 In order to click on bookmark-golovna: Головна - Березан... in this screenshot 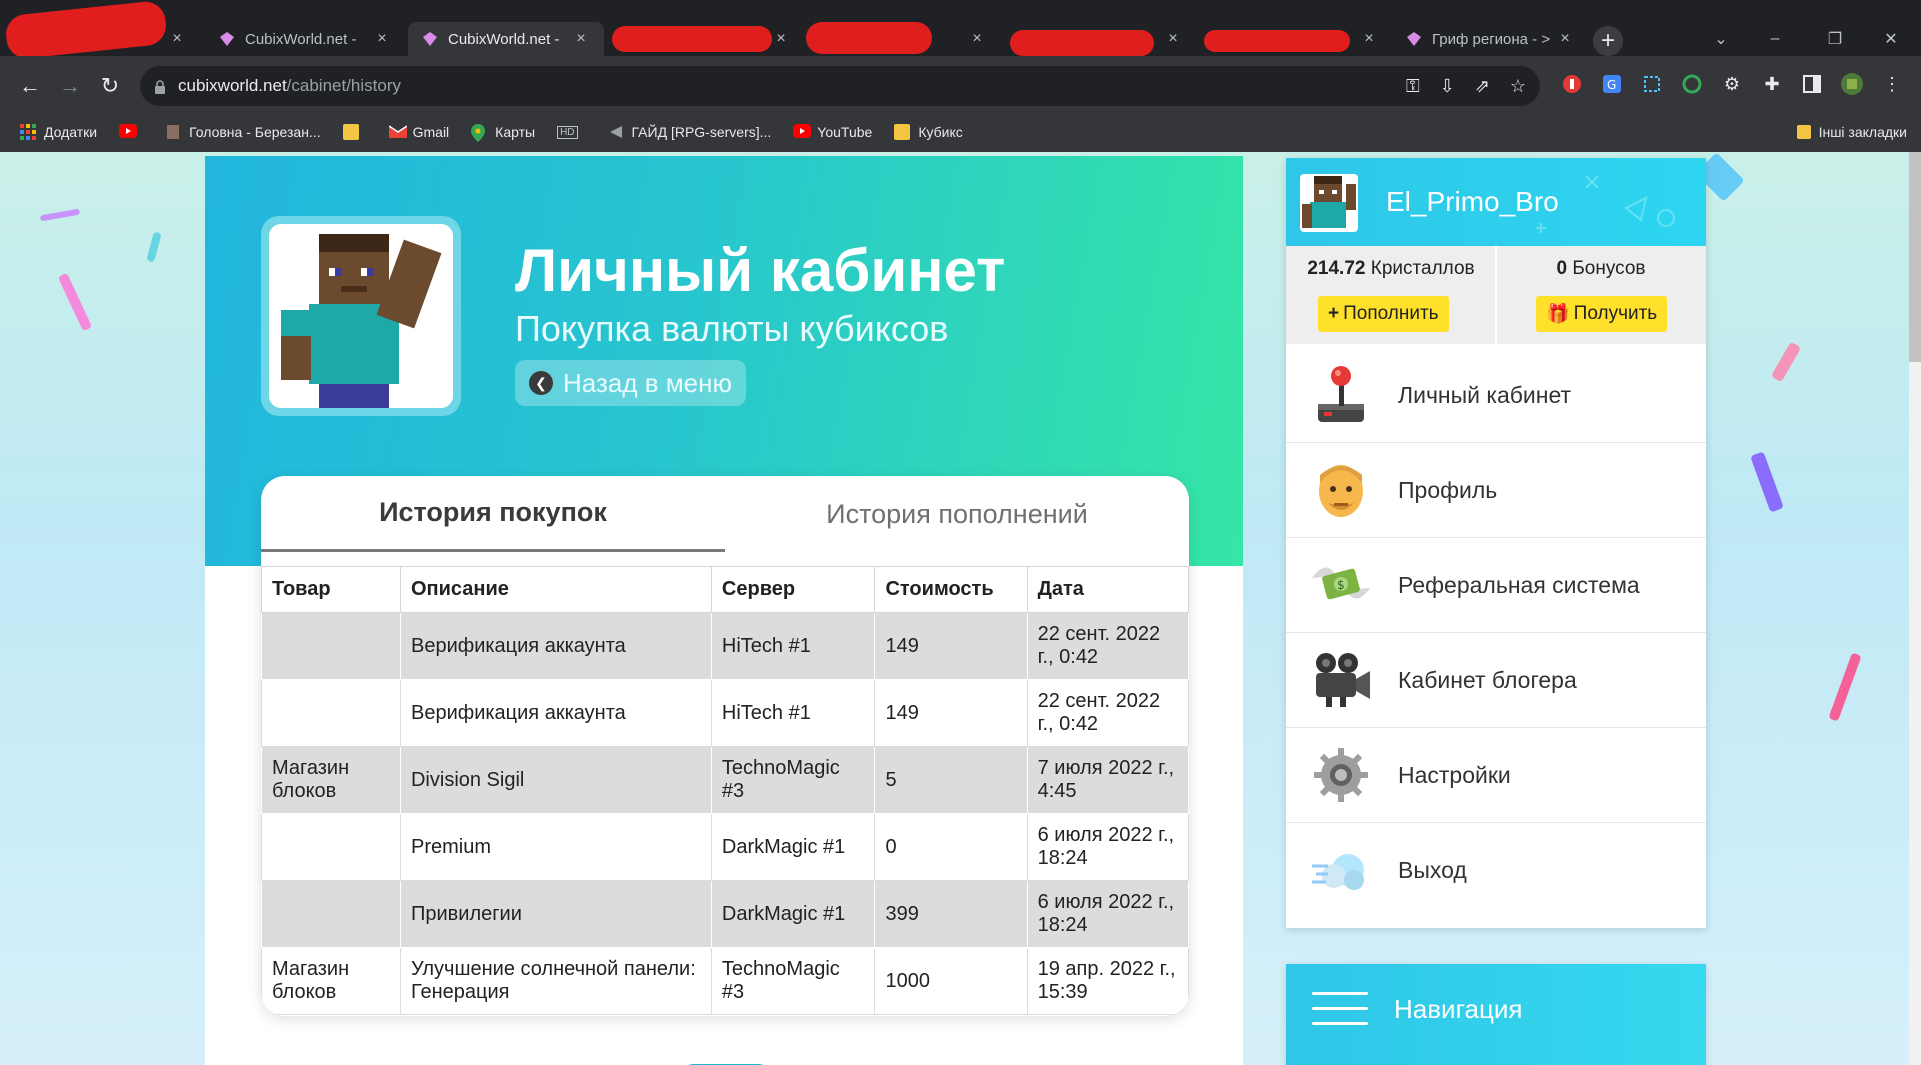, I will do `click(243, 132)`.